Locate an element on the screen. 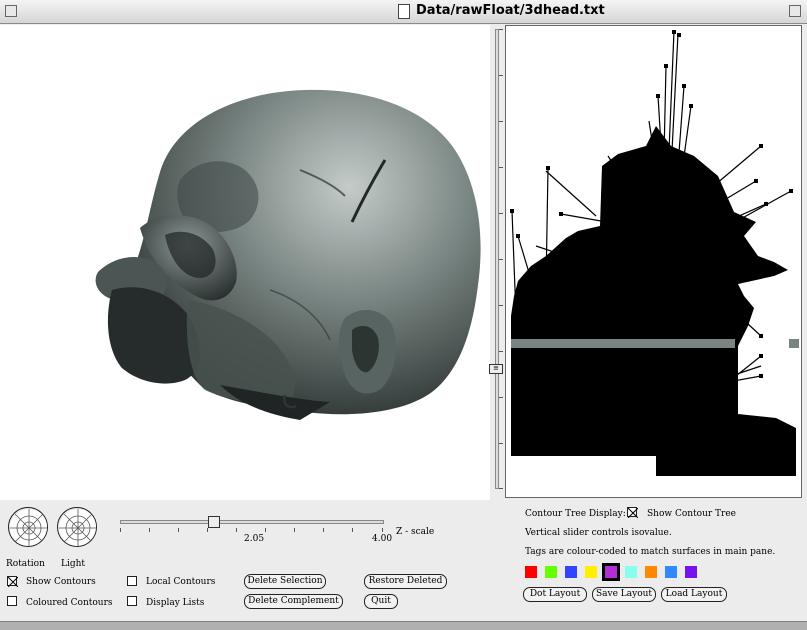 The image size is (807, 630). show-contour-tree-checkbox is located at coordinates (632, 512).